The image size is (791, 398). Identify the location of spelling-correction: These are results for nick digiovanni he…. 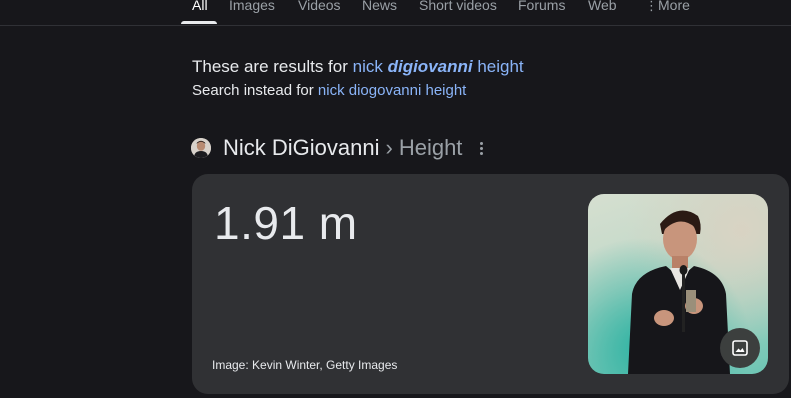
(358, 67).